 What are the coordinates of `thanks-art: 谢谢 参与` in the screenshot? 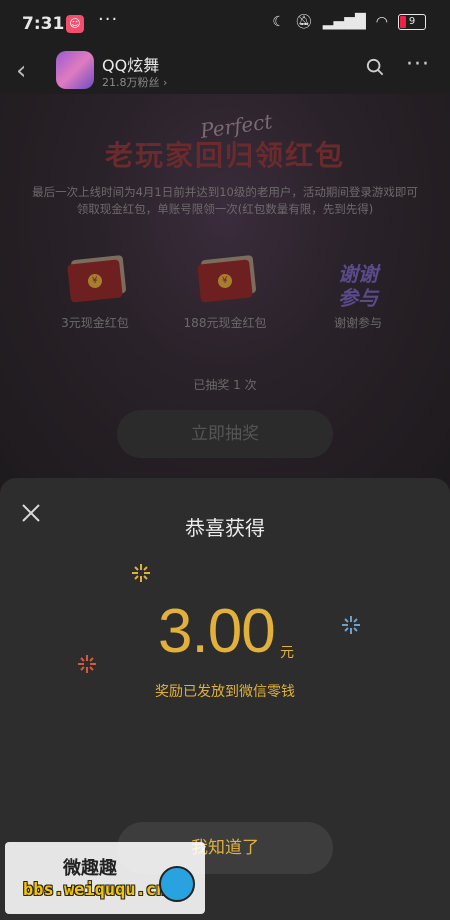 It's located at (358, 286).